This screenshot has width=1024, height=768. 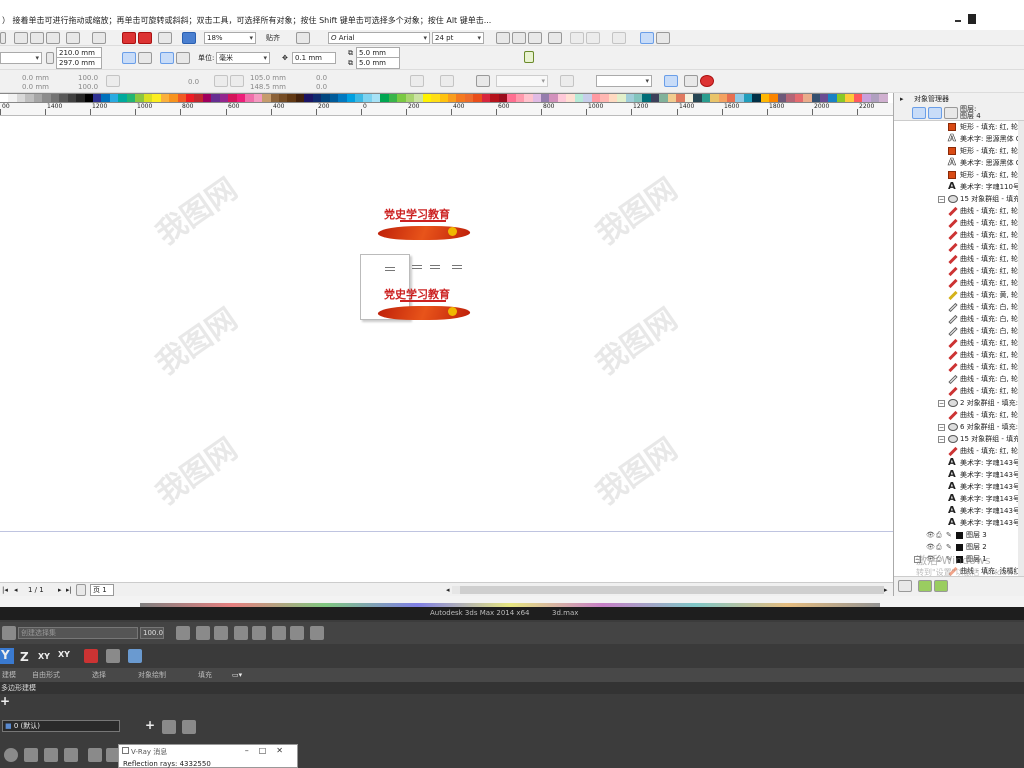 I want to click on select-in-layer-icon, so click(x=189, y=727).